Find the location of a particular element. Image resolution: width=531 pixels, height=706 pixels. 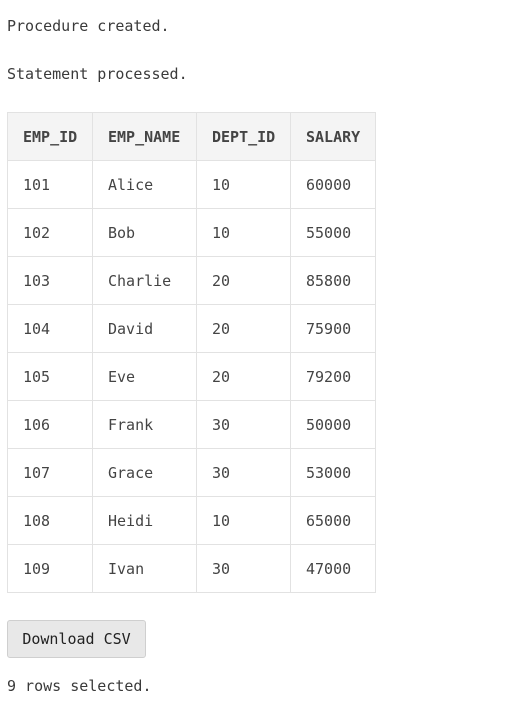

cell-emp-id: 104 is located at coordinates (50, 328).